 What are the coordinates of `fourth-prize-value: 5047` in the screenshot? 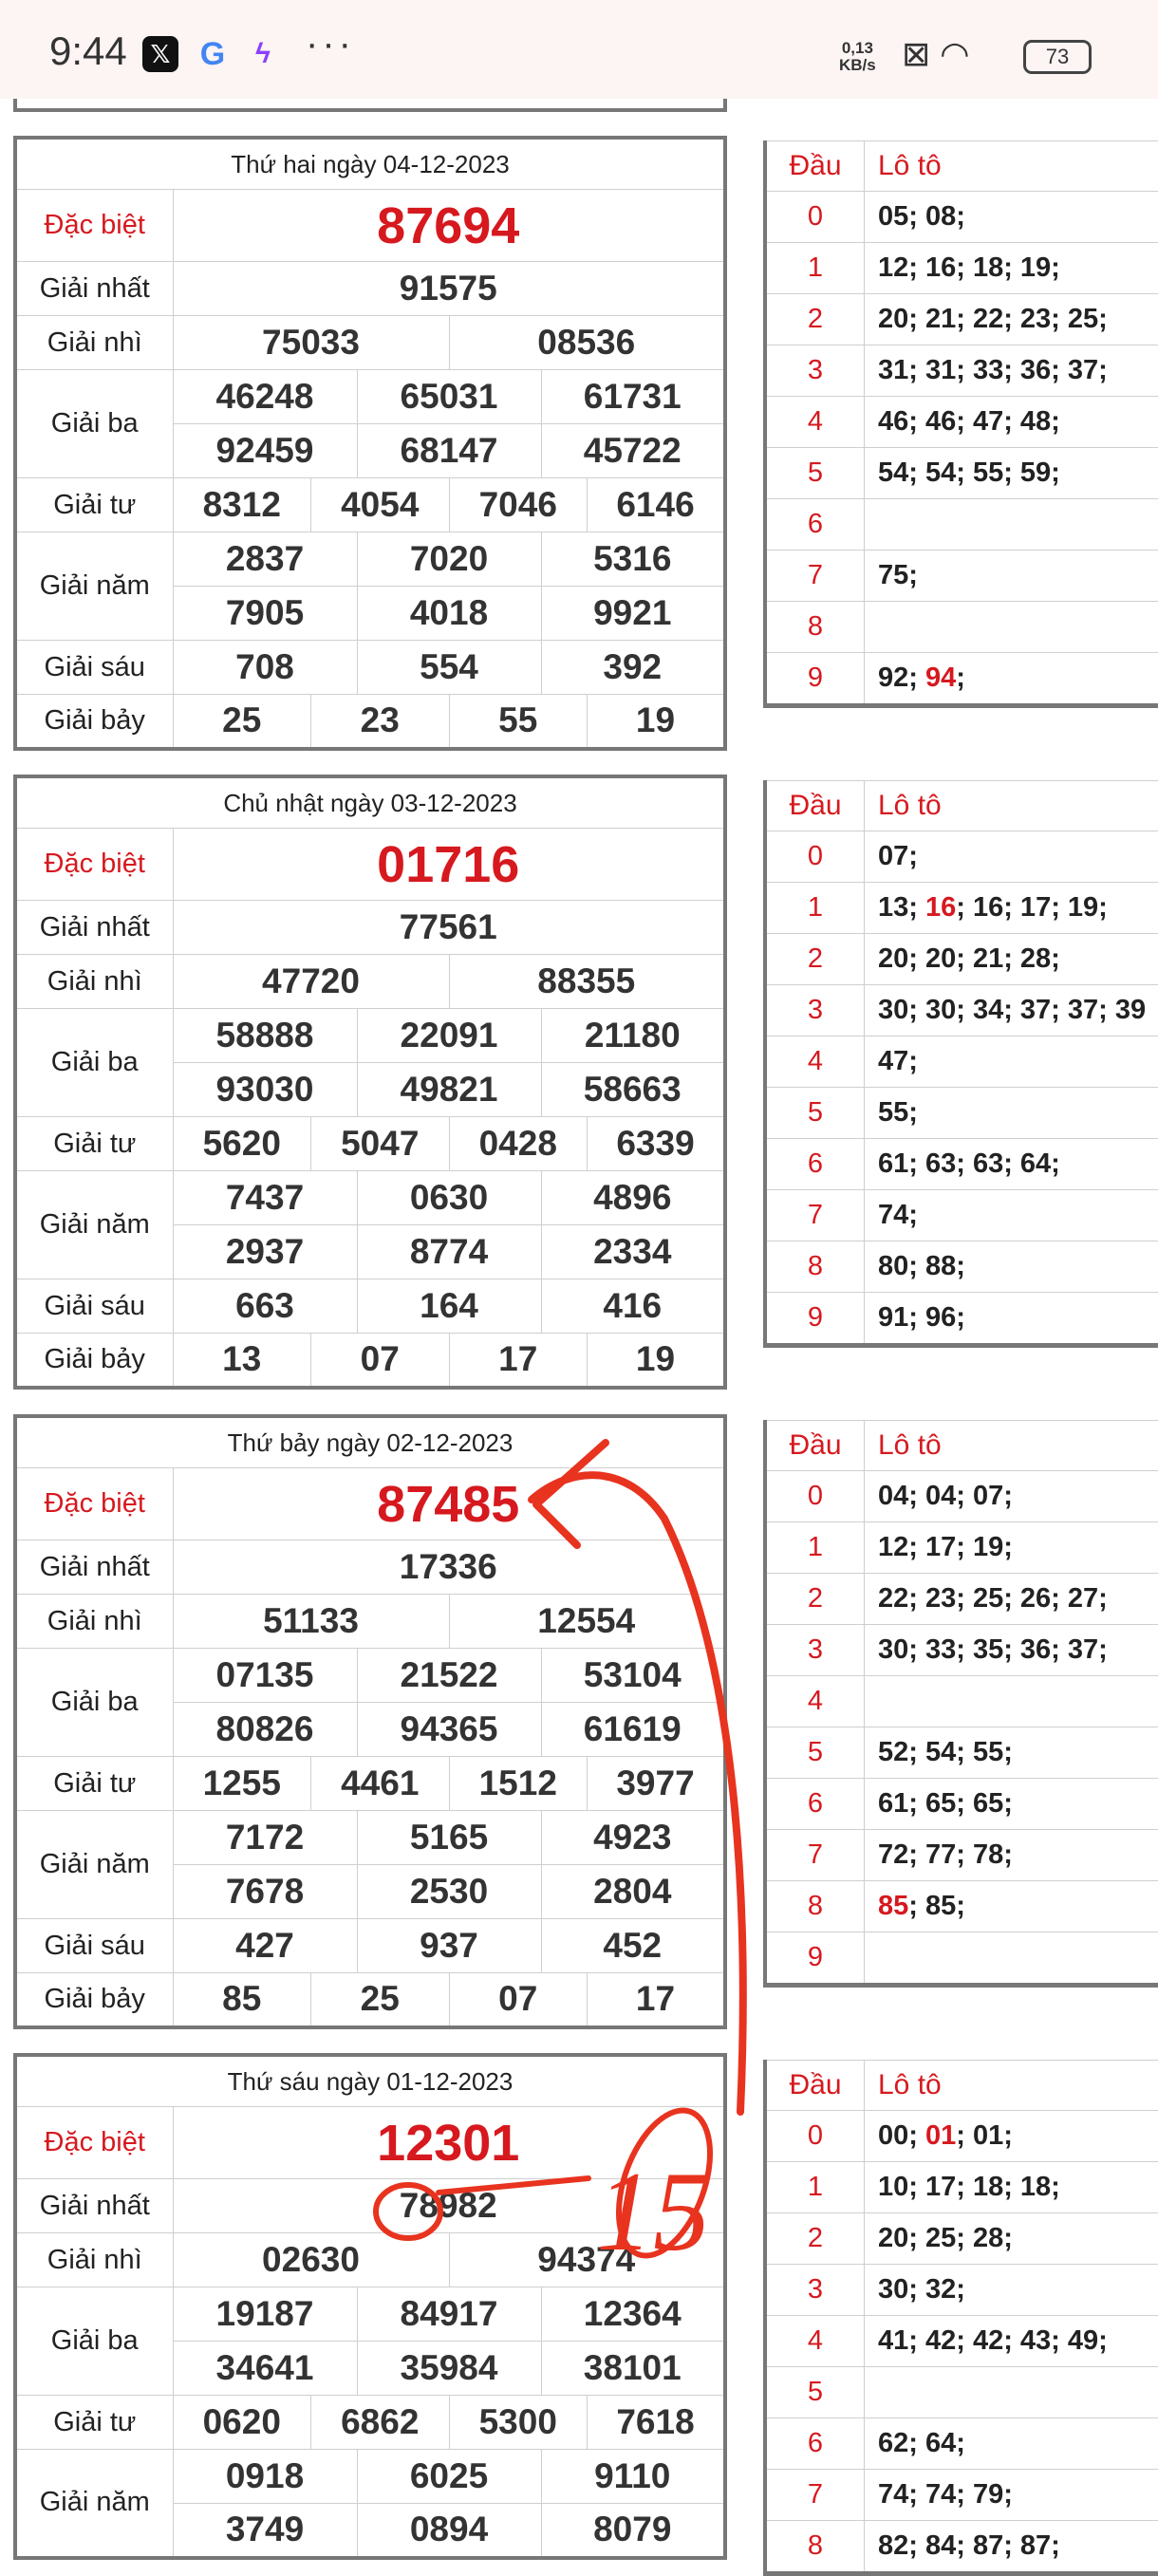 It's located at (380, 1144).